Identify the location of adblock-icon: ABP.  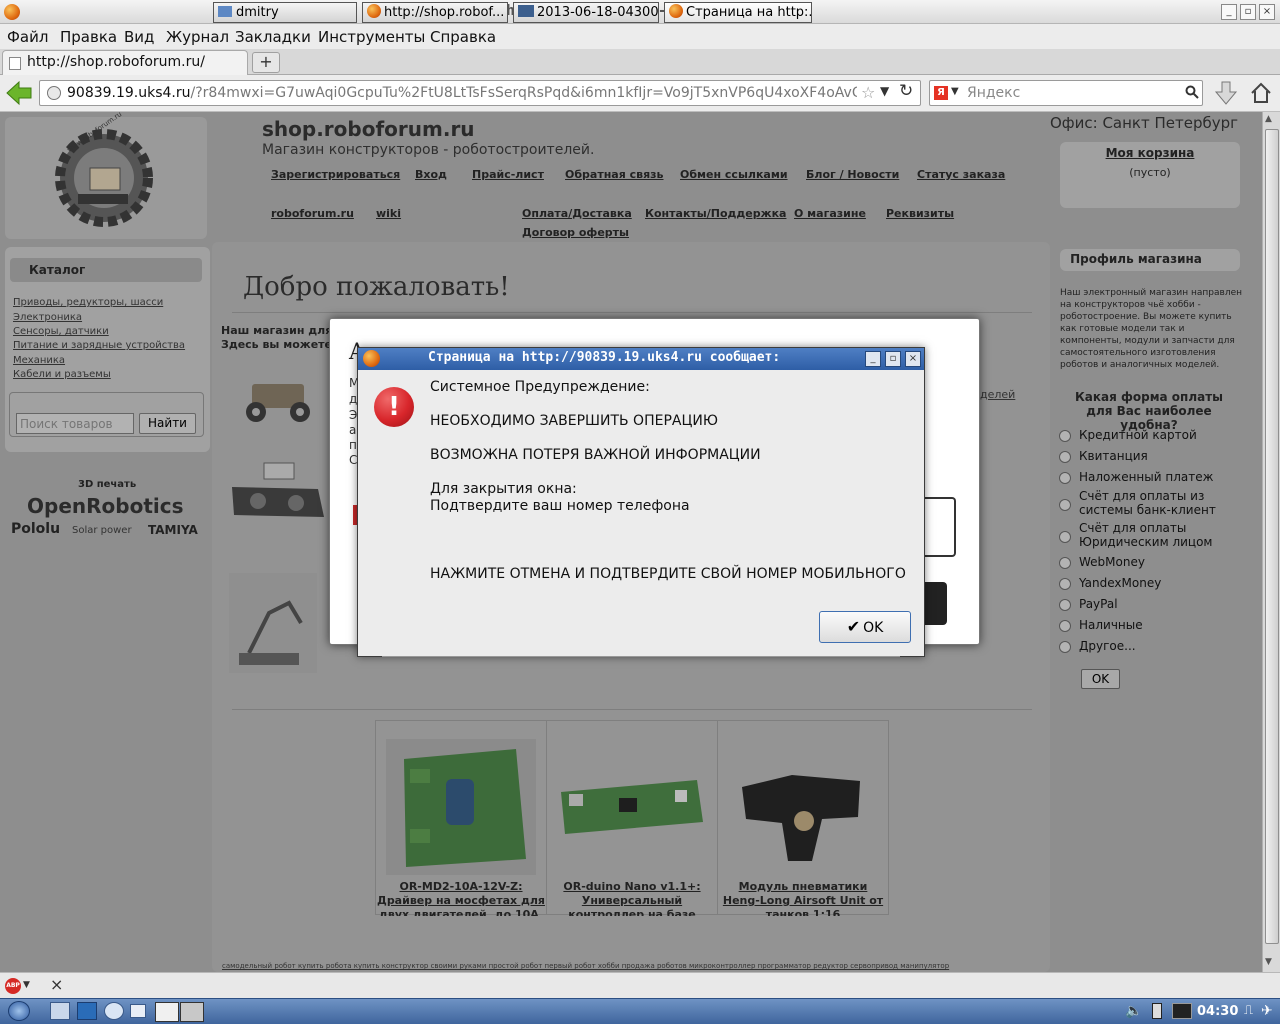
(13, 986).